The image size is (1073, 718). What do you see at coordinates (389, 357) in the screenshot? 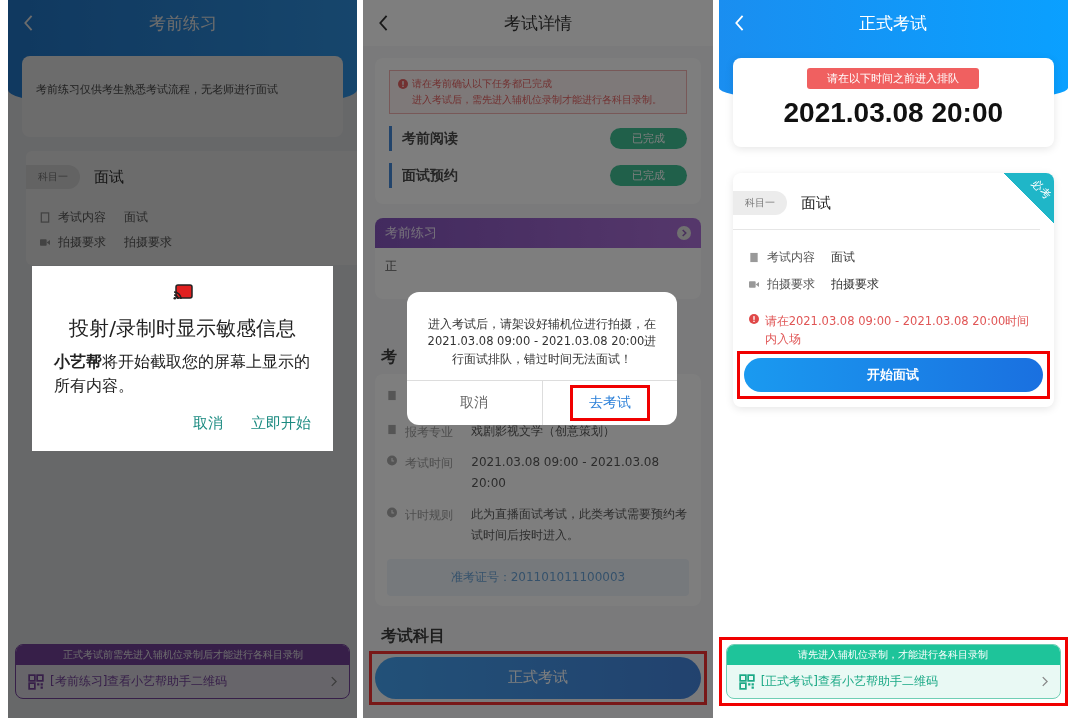
I see `section-heading: 考` at bounding box center [389, 357].